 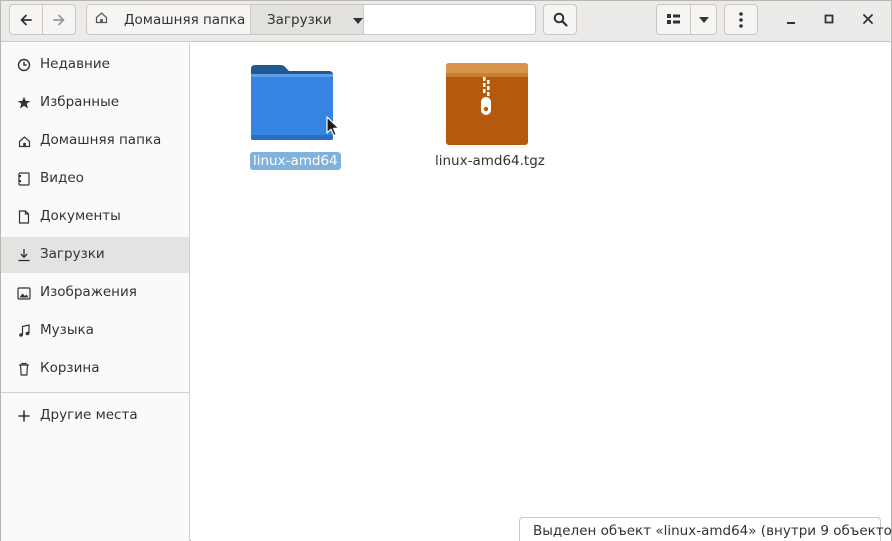 I want to click on header-bar: Домашняя папка Загрузки, so click(x=446, y=21).